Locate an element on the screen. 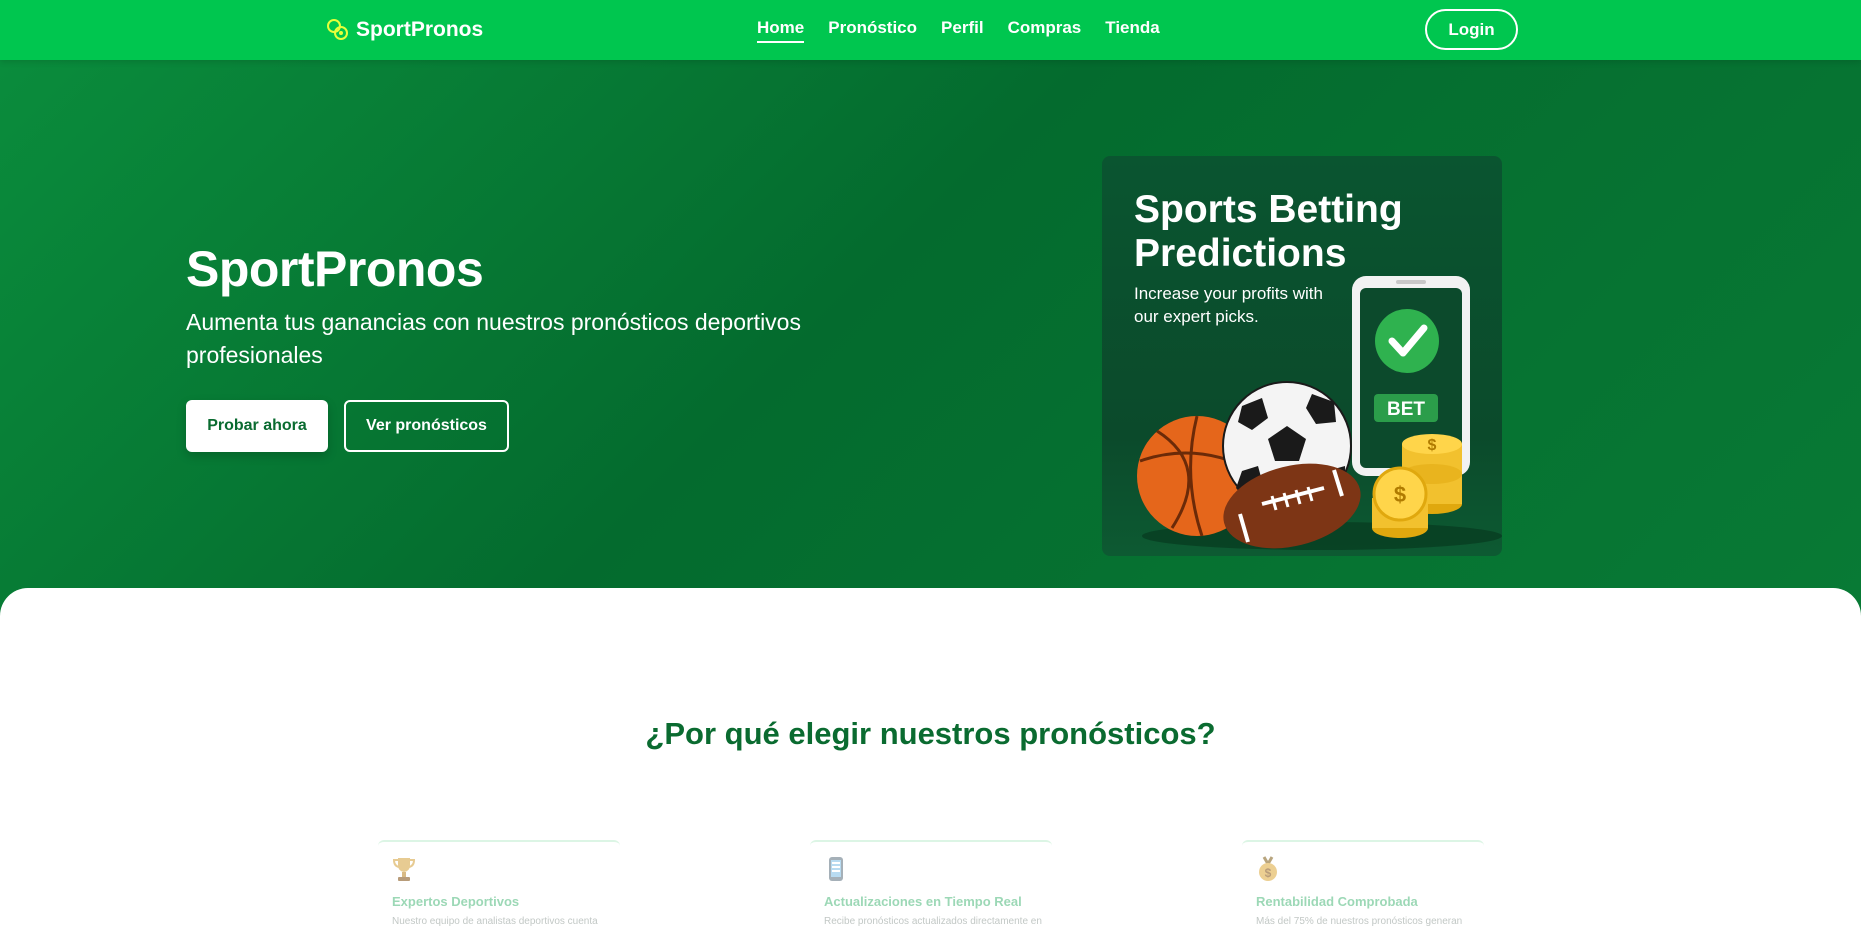  nav-link-compras: Compras is located at coordinates (1045, 29).